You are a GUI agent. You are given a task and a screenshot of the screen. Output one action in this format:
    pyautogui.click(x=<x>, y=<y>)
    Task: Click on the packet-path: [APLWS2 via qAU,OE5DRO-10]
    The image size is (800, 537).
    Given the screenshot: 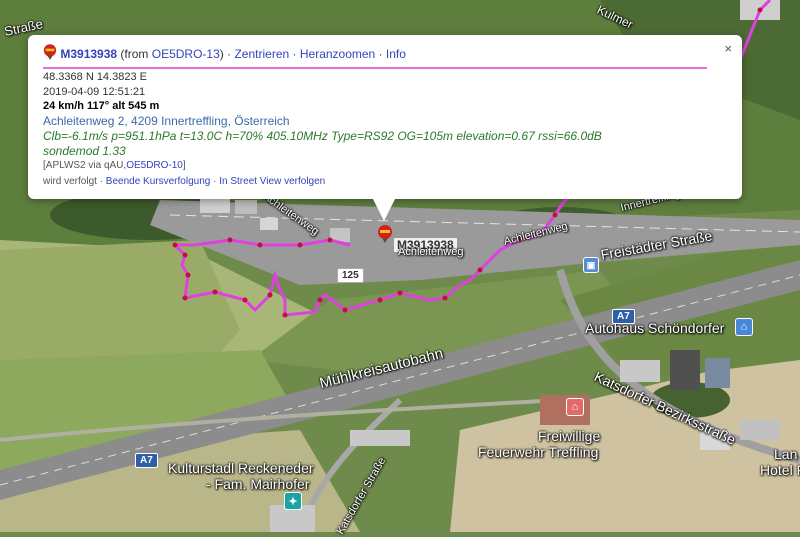 What is the action you would take?
    pyautogui.click(x=114, y=165)
    